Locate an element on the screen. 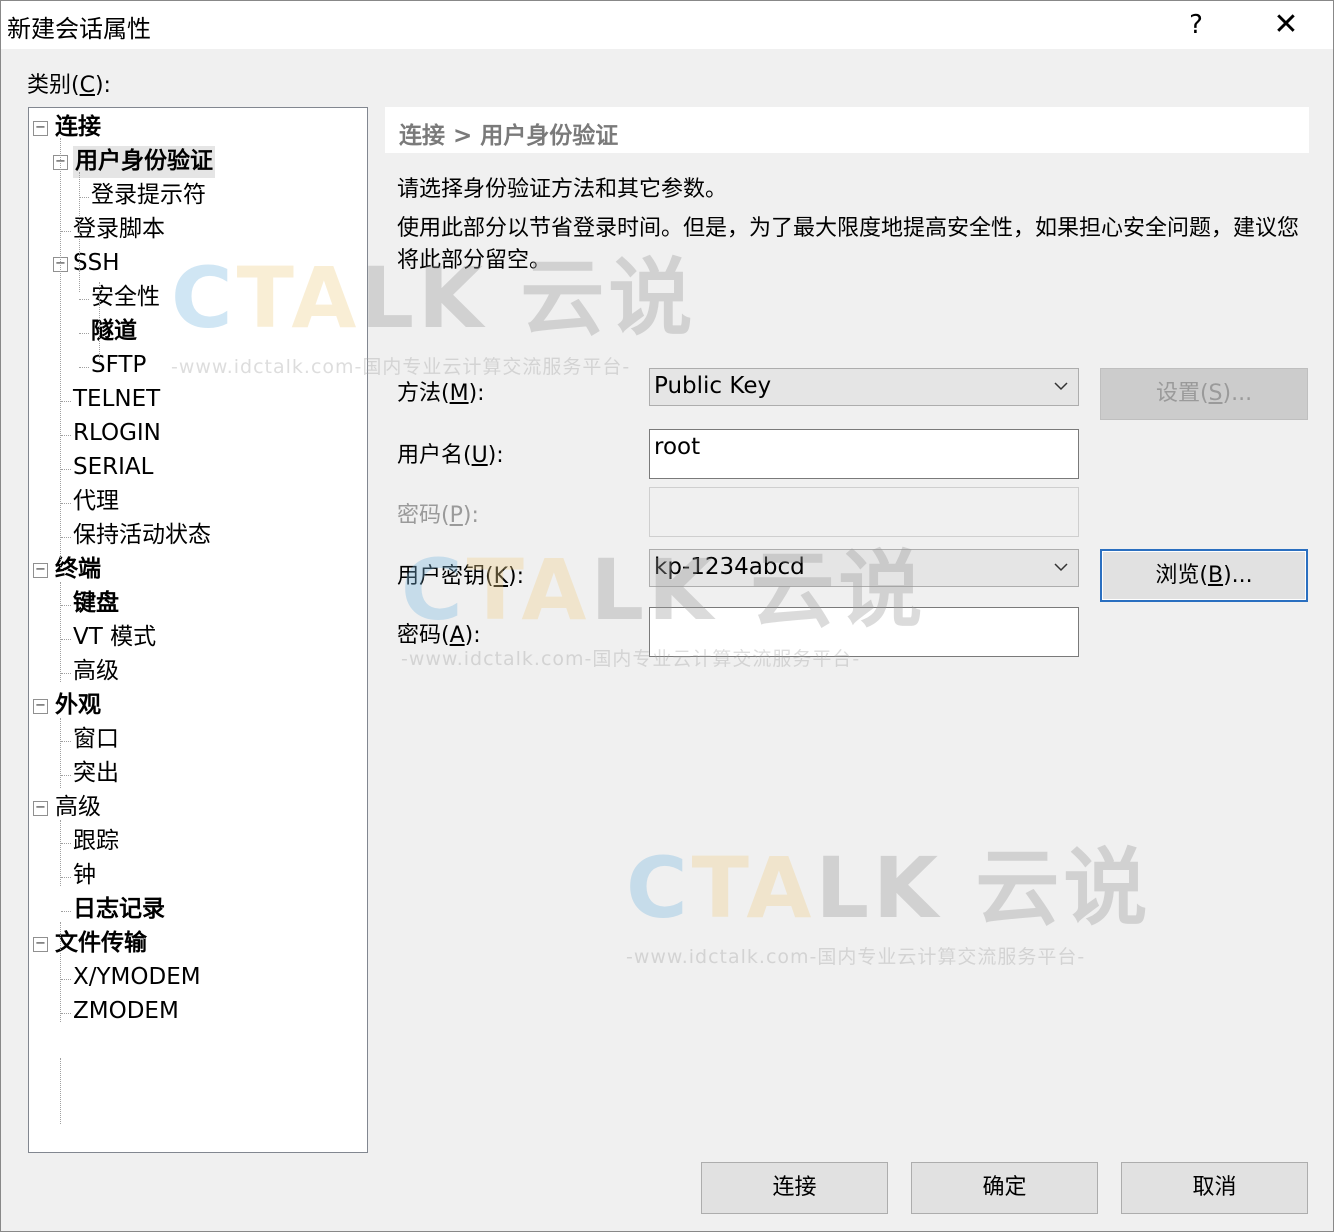 This screenshot has width=1334, height=1232. password-label: 密码(P): is located at coordinates (438, 515).